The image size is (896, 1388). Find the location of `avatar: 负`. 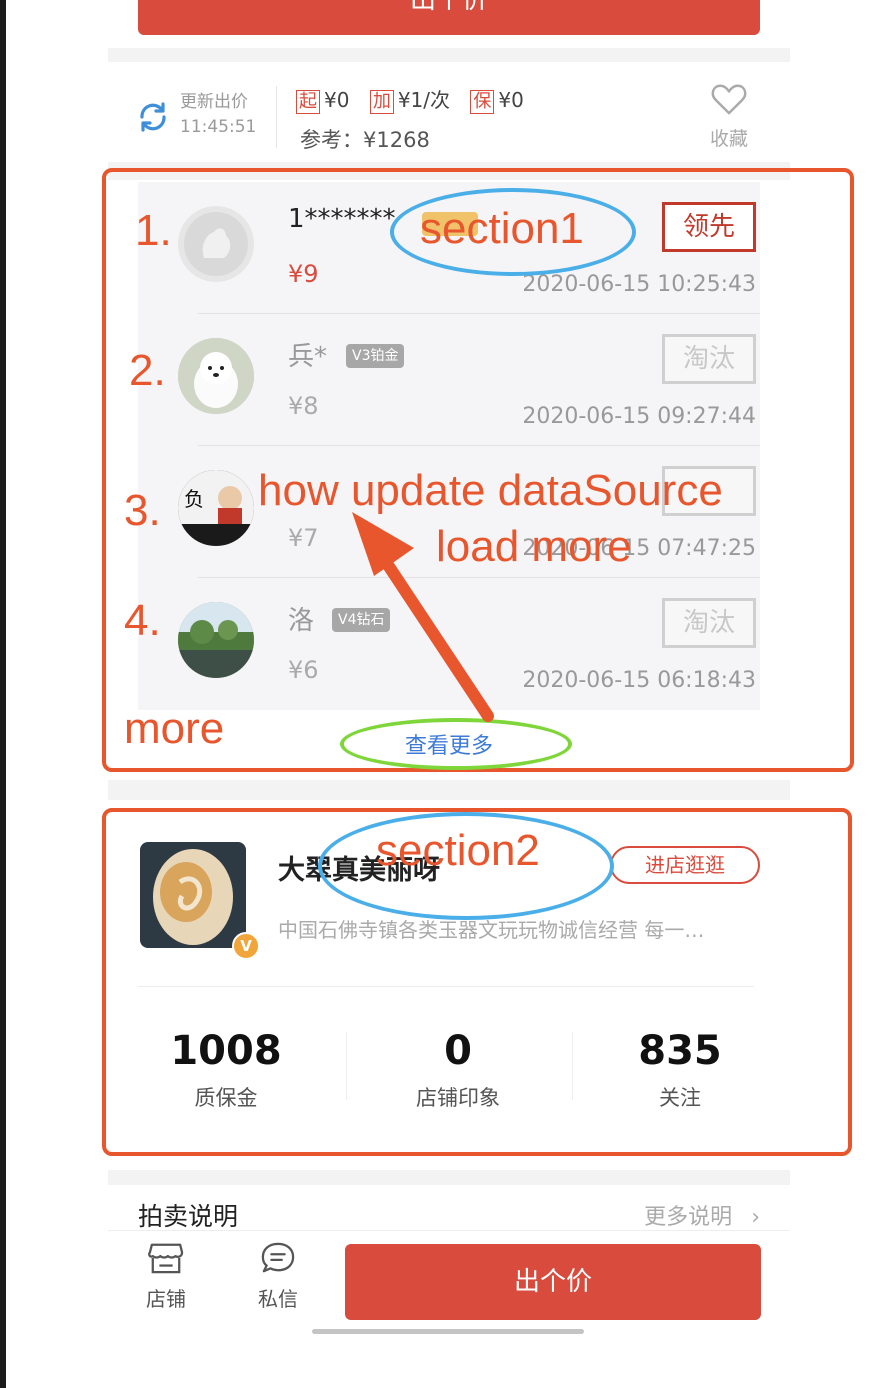

avatar: 负 is located at coordinates (216, 508).